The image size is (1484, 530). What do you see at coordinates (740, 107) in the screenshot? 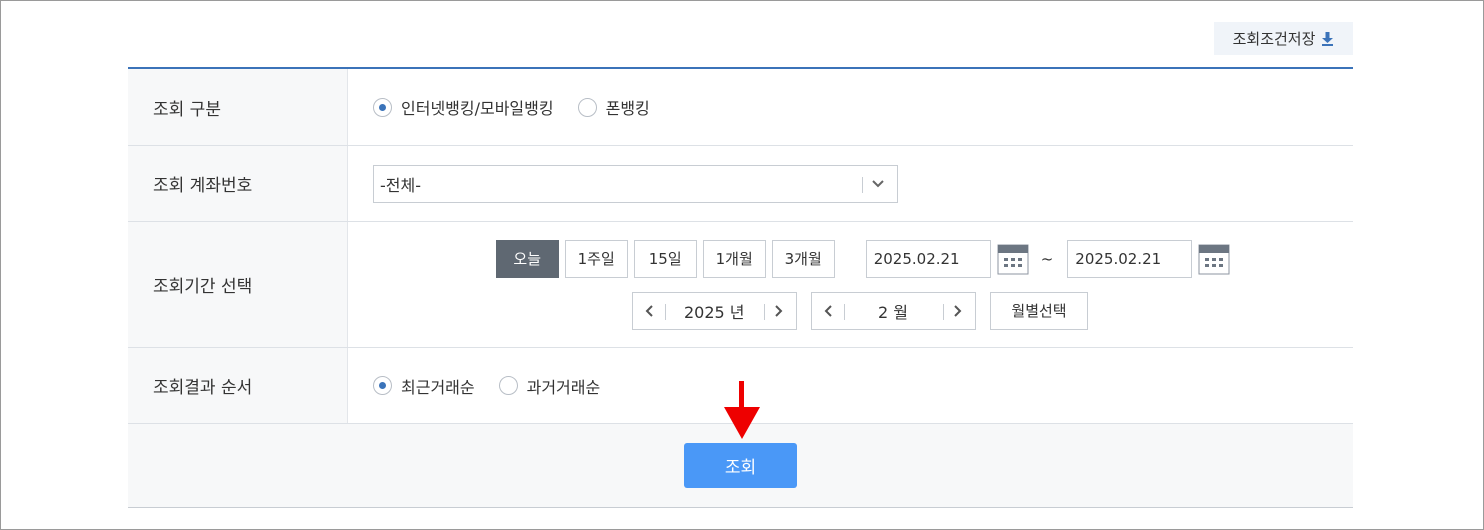
I see `inquiry-type-row: 조회 구분 인터넷뱅킹/모바일뱅킹 폰뱅킹` at bounding box center [740, 107].